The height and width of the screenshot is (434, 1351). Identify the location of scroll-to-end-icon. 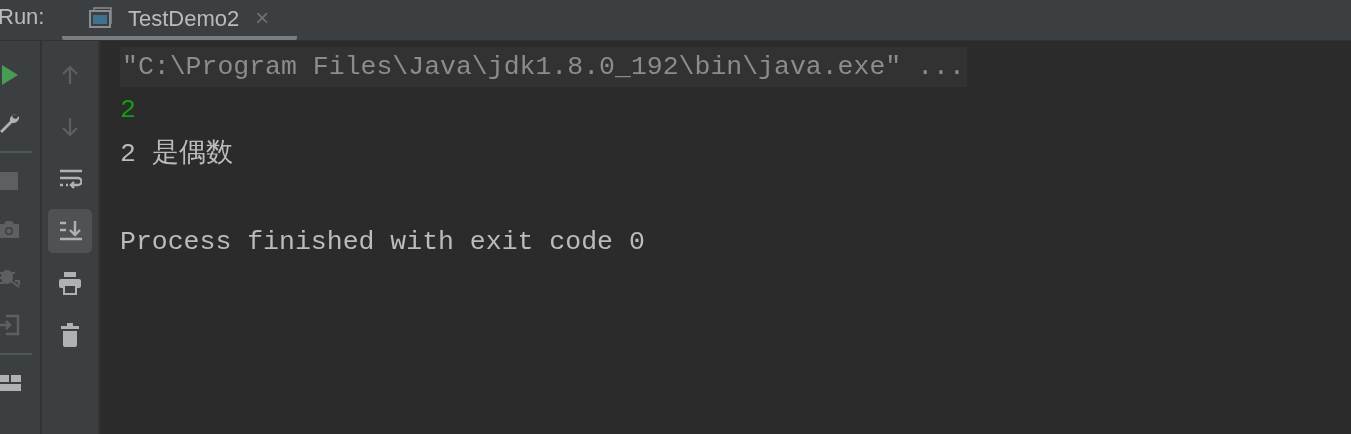
(70, 231).